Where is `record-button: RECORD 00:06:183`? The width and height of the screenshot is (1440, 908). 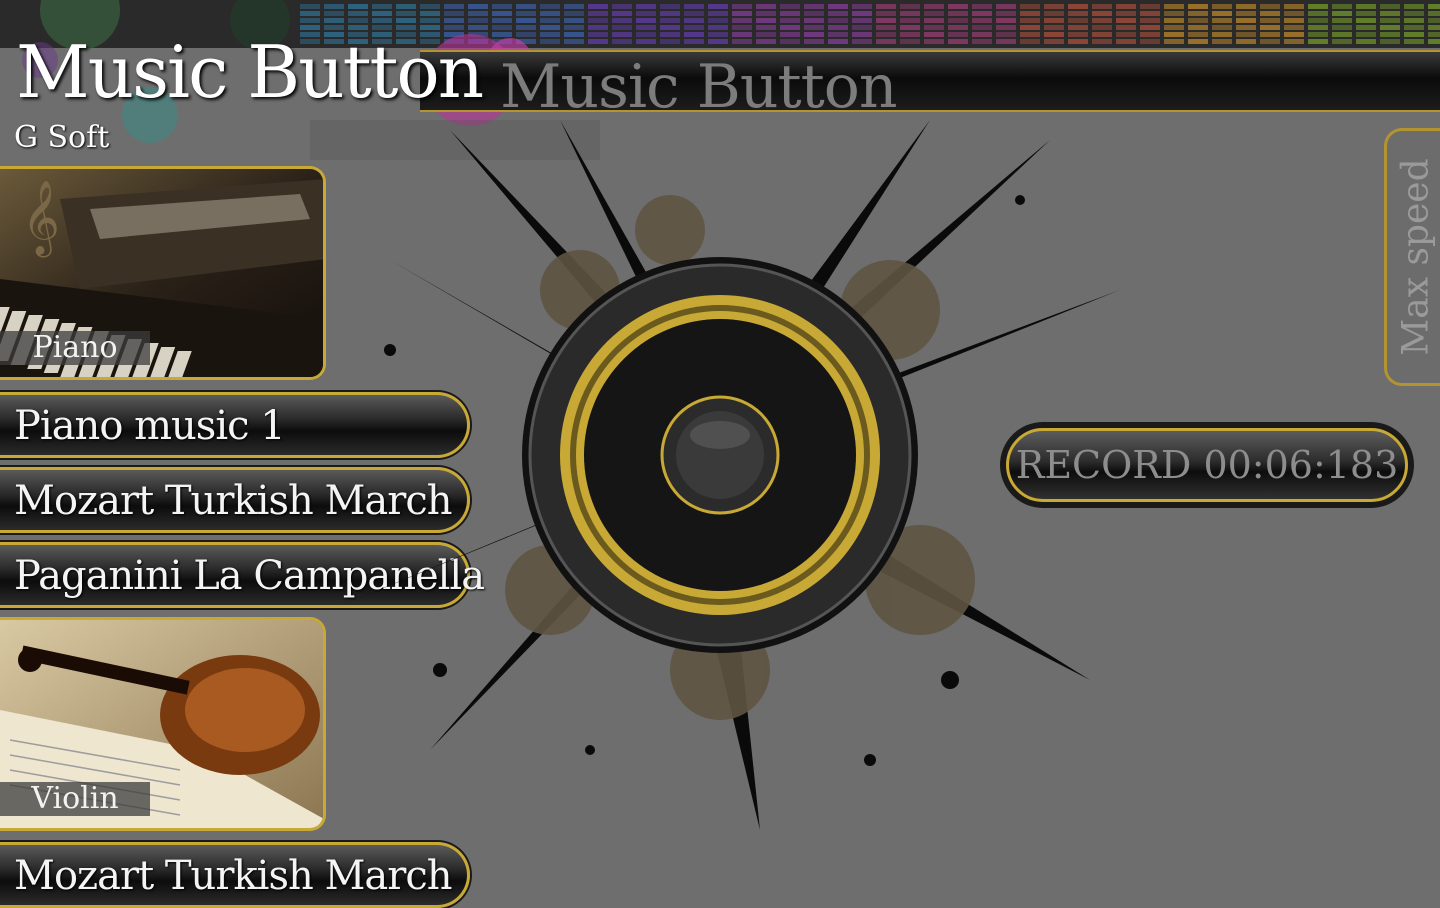 record-button: RECORD 00:06:183 is located at coordinates (1207, 465).